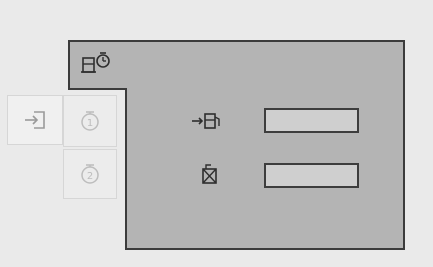 Image resolution: width=433 pixels, height=267 pixels. I want to click on fuel-refill-field, so click(311, 120).